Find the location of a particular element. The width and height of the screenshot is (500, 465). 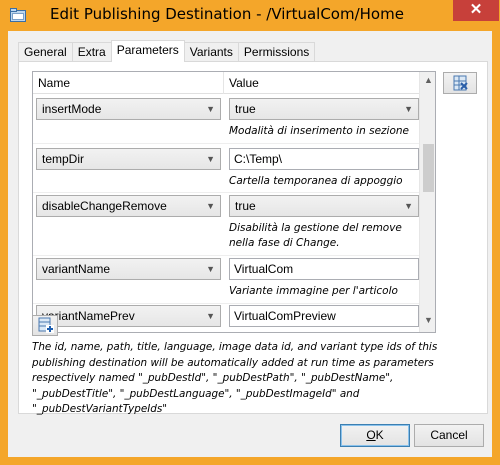

param-description: Variante immagine per l'articolo is located at coordinates (313, 291).